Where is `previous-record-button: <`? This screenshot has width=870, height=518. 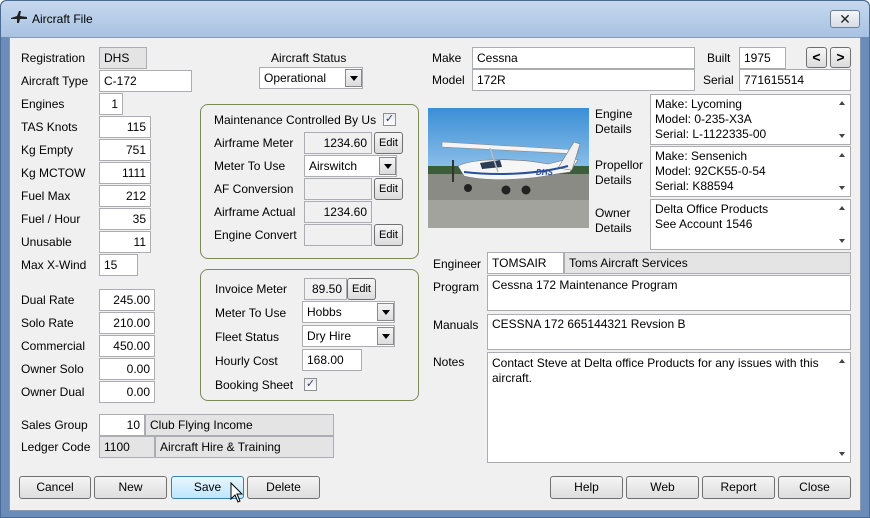 previous-record-button: < is located at coordinates (816, 57).